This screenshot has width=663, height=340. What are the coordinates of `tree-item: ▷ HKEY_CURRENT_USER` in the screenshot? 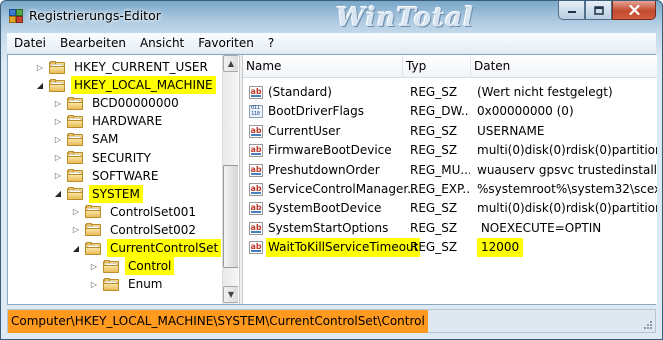 It's located at (123, 67).